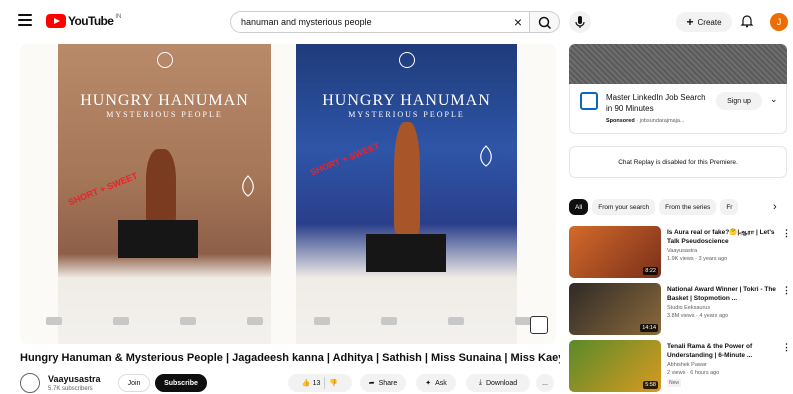 This screenshot has width=793, height=394. Describe the element at coordinates (615, 252) in the screenshot. I see `video-thumbnail: 8:22` at that location.